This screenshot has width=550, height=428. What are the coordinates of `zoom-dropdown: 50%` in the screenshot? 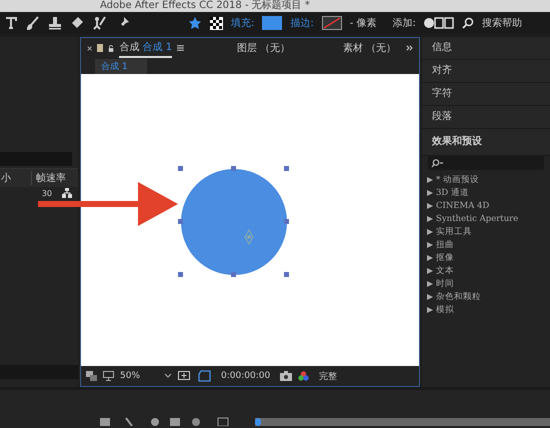 It's located at (139, 376).